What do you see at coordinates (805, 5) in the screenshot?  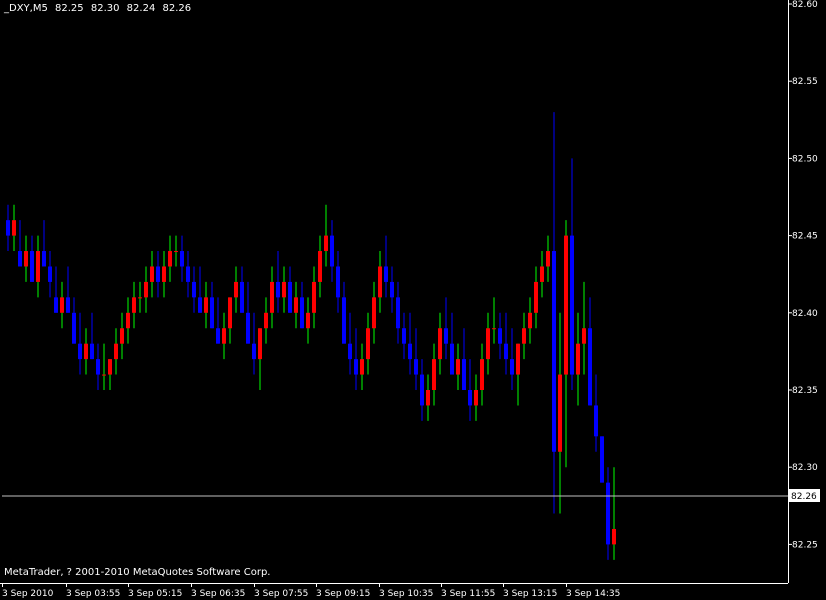 I see `y-tick-label: 82.60` at bounding box center [805, 5].